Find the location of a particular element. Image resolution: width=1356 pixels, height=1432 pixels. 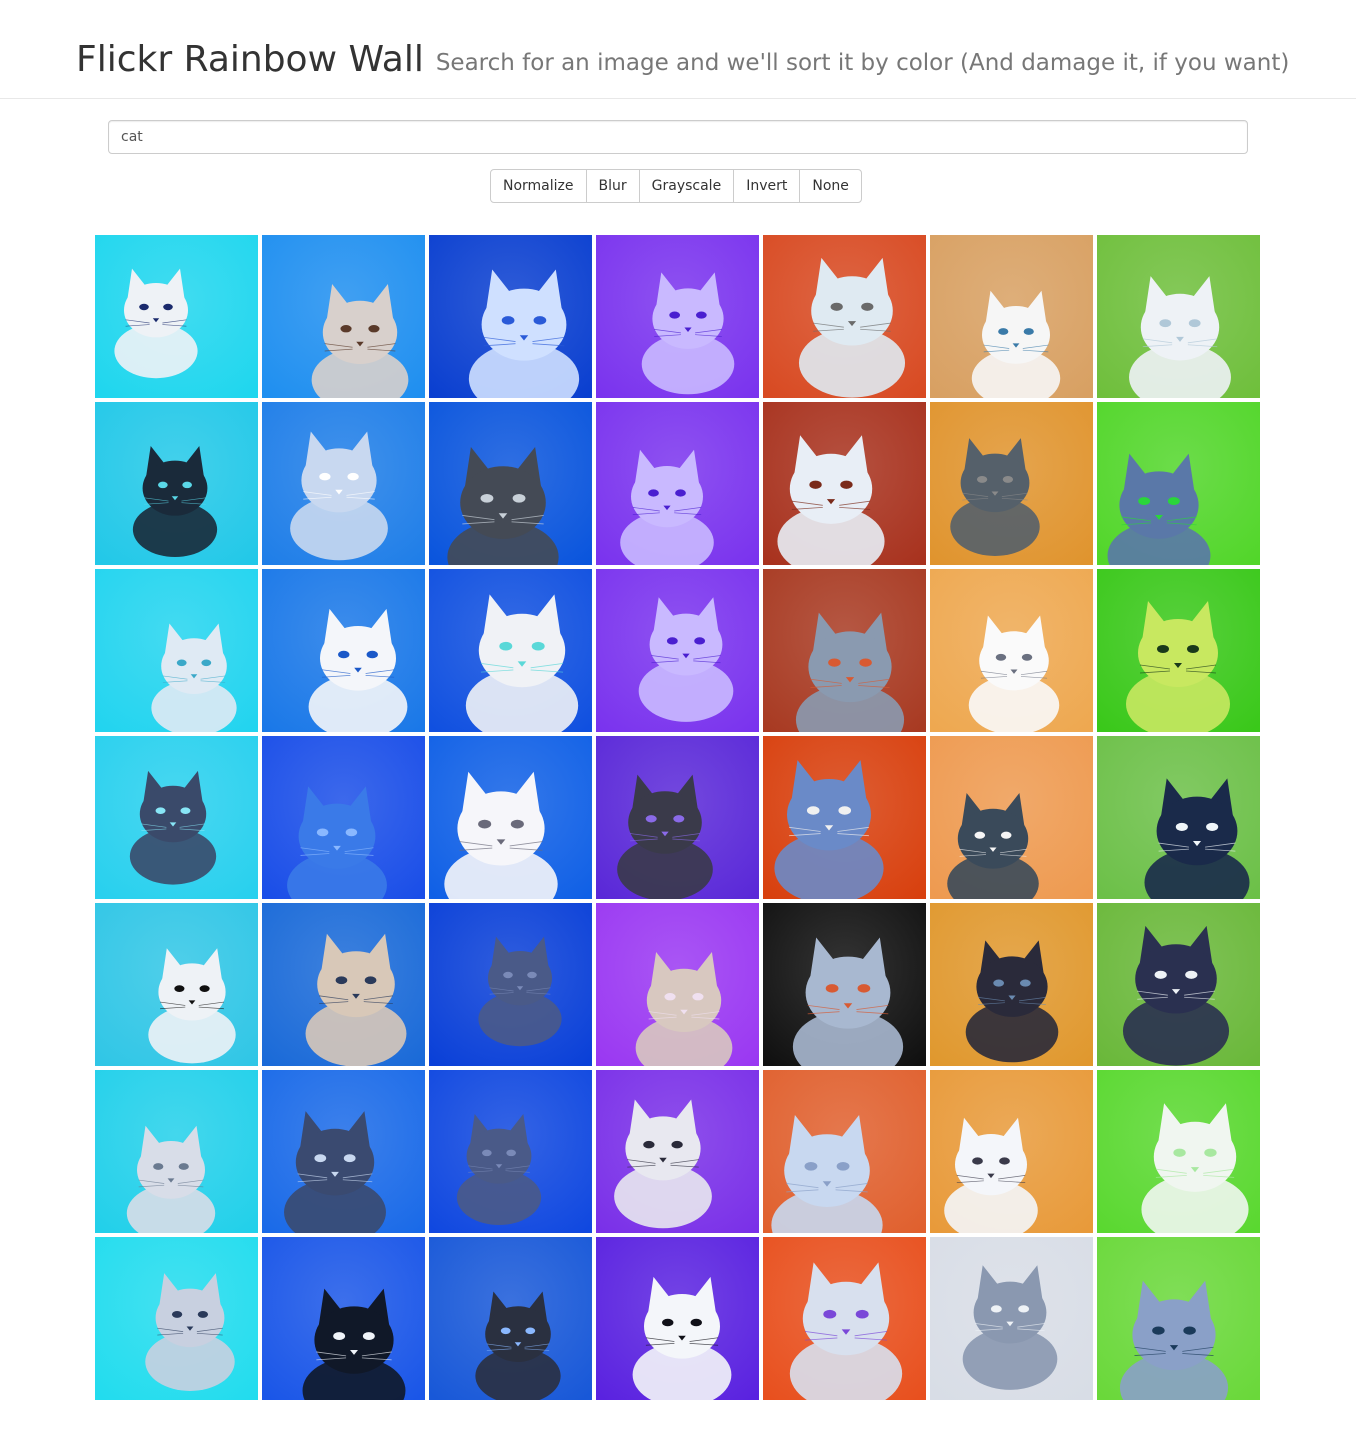

none-button: None is located at coordinates (830, 186).